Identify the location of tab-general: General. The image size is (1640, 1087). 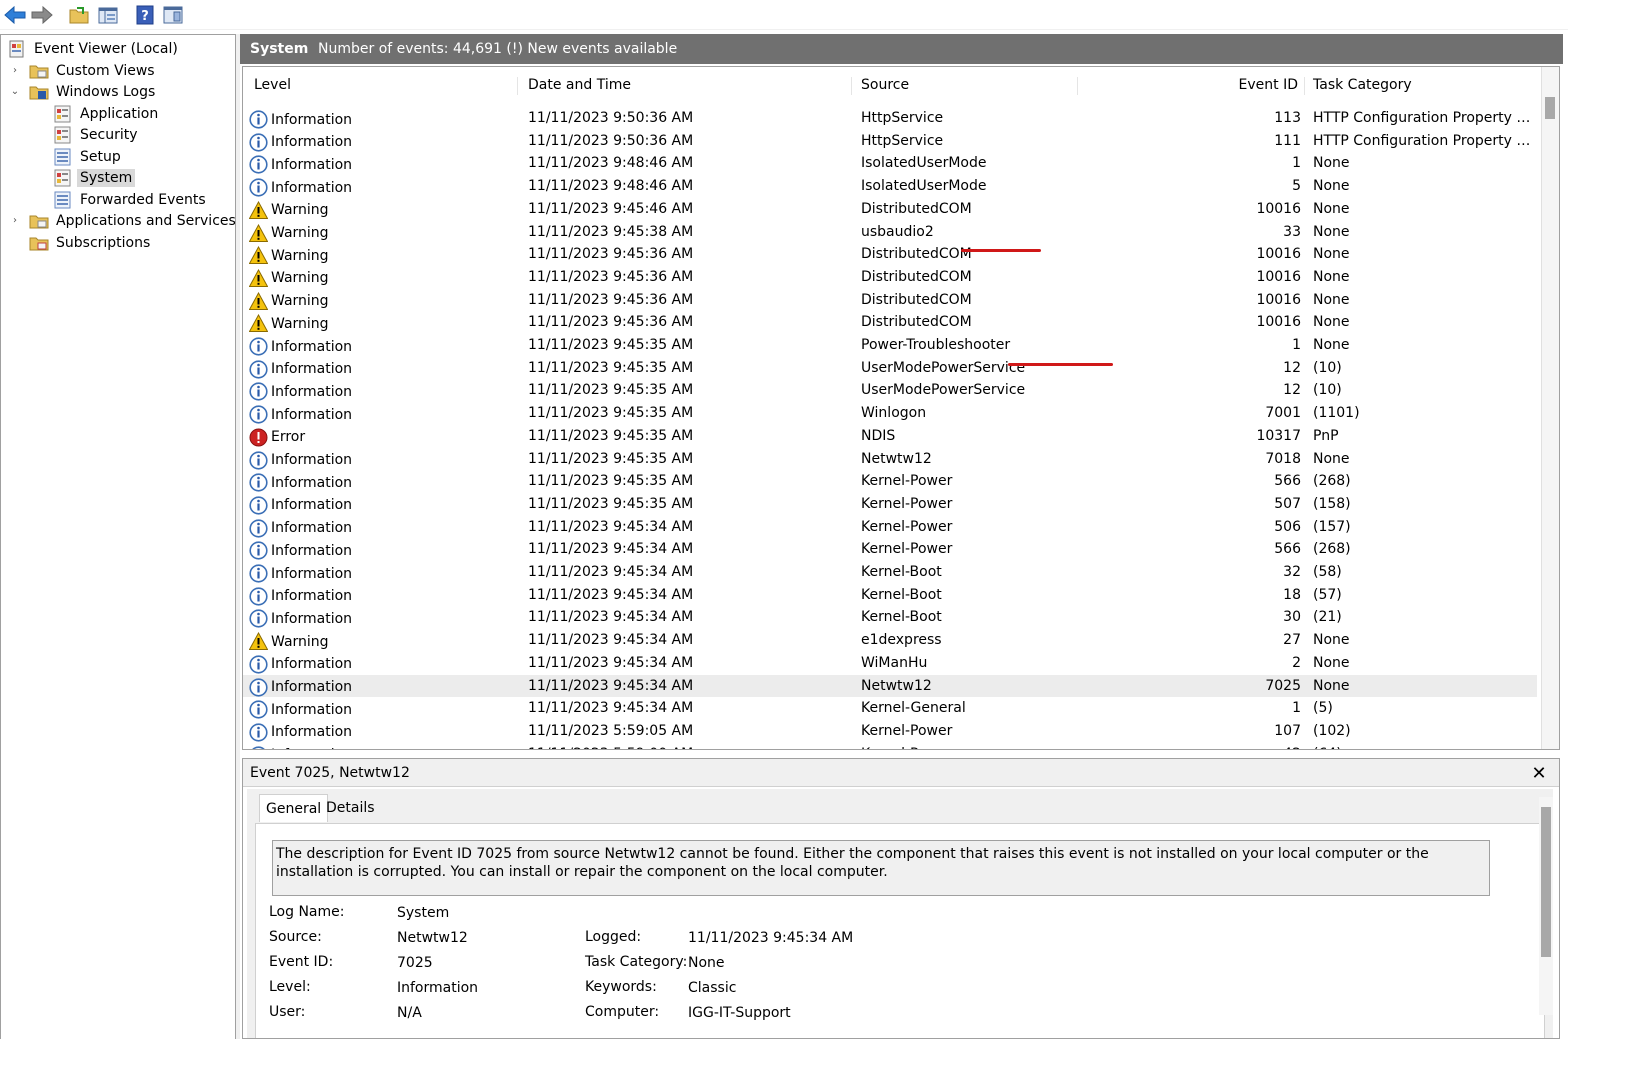
(294, 808).